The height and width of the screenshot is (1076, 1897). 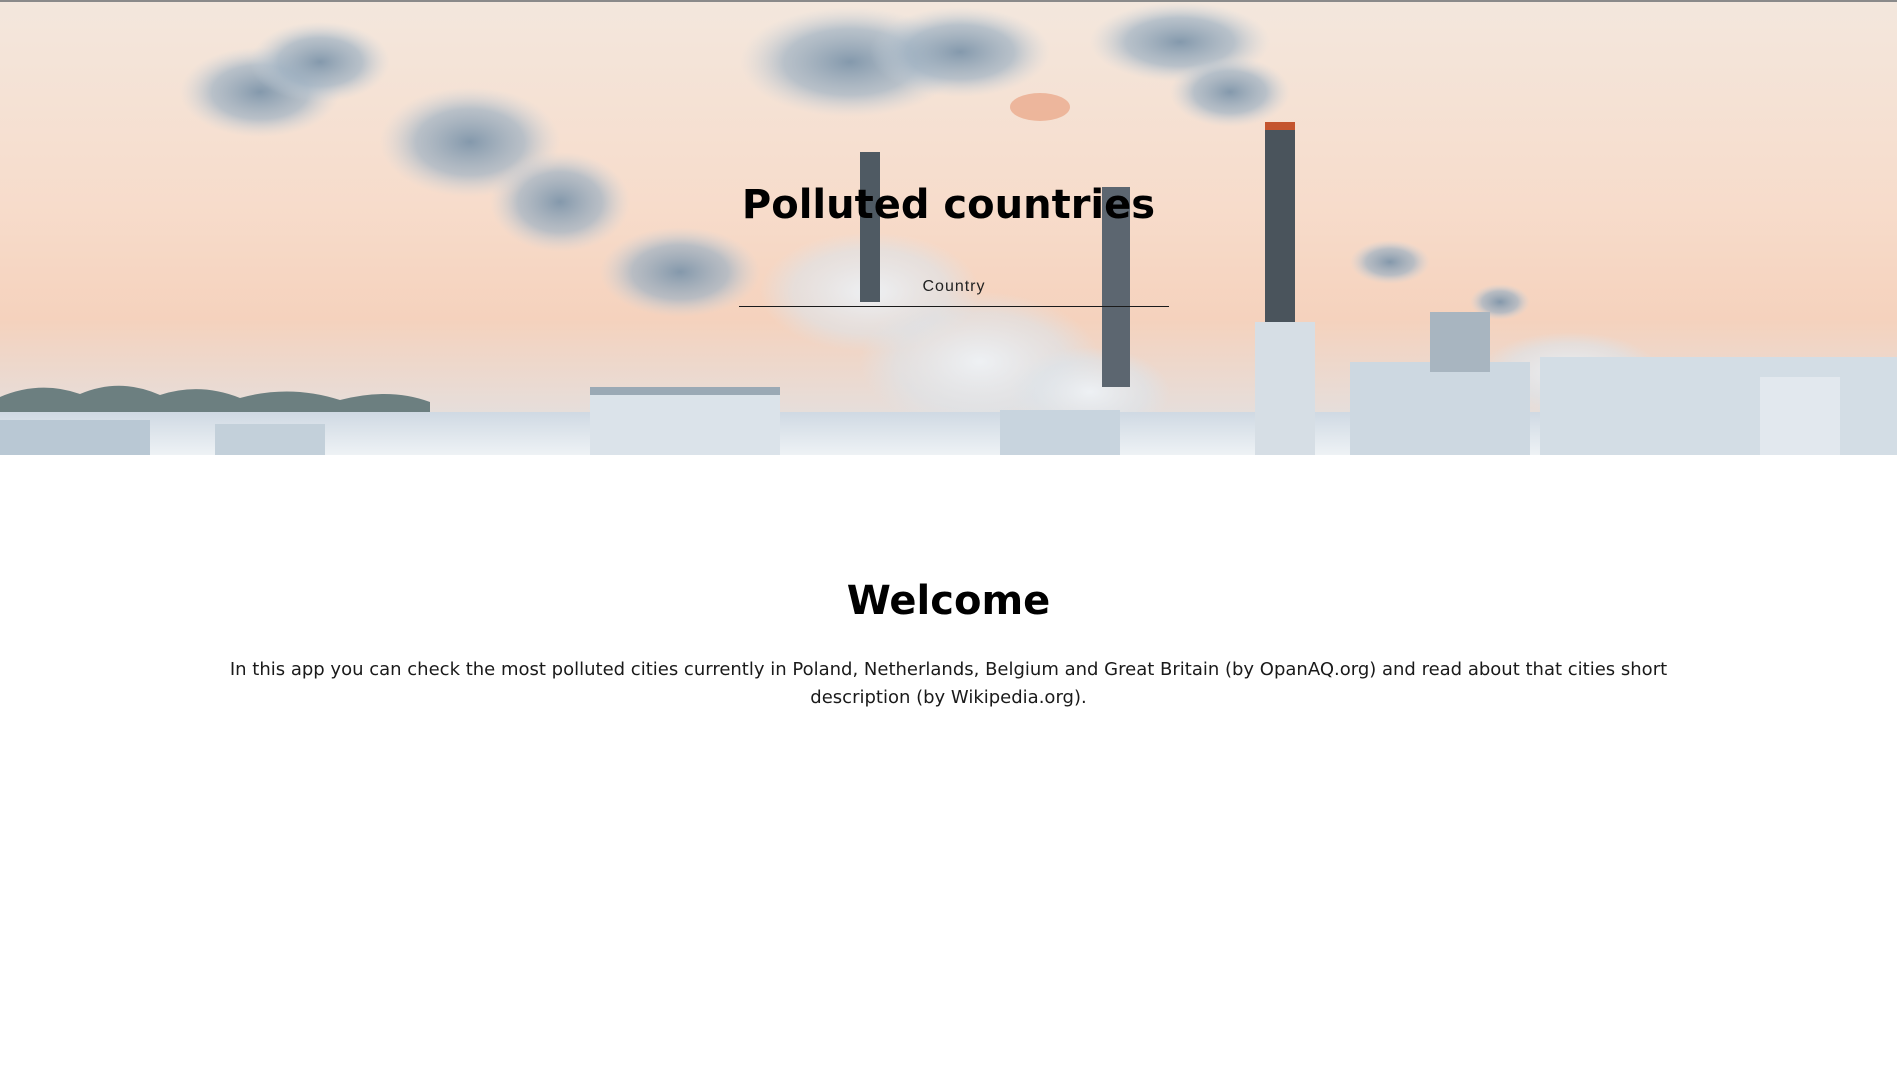 I want to click on page-title: Polluted countries, so click(x=948, y=205).